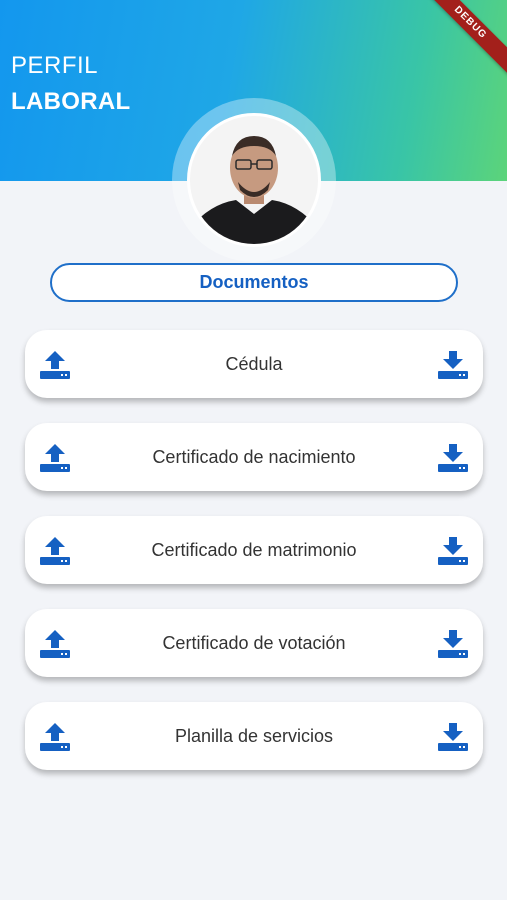 The width and height of the screenshot is (507, 900). I want to click on document-label: Certificado de nacimiento, so click(254, 457).